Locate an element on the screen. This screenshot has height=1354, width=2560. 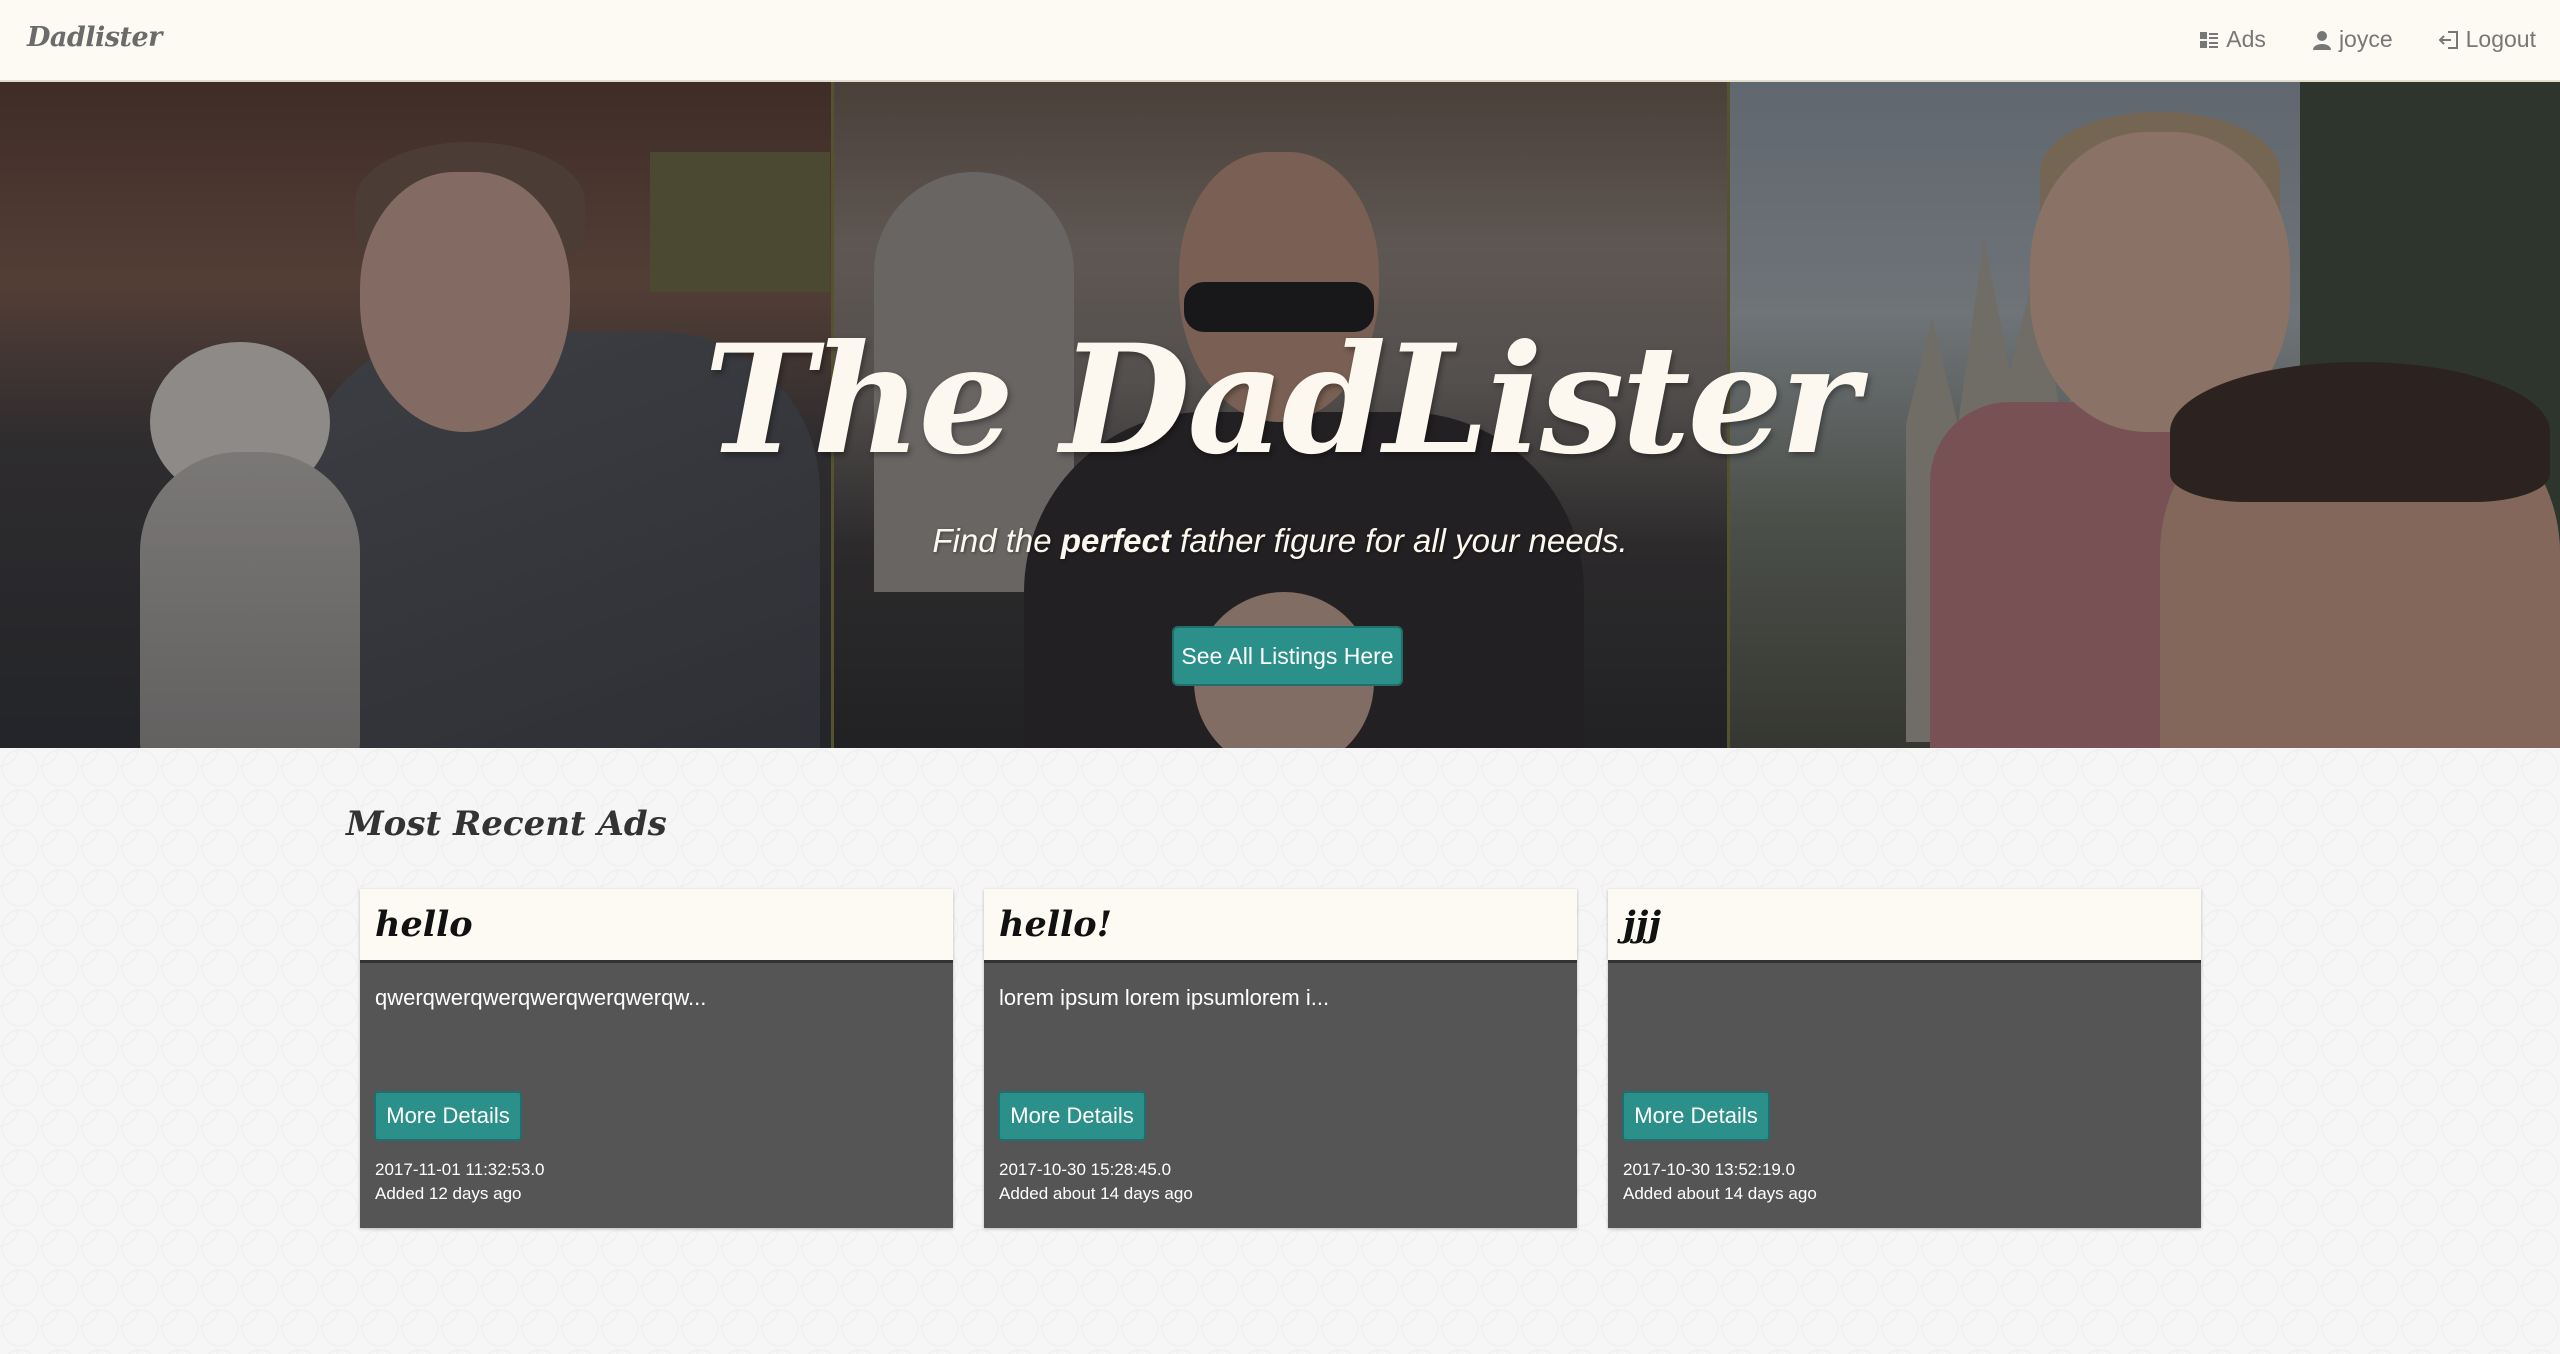
nav-logout-link: Logout is located at coordinates (2487, 39).